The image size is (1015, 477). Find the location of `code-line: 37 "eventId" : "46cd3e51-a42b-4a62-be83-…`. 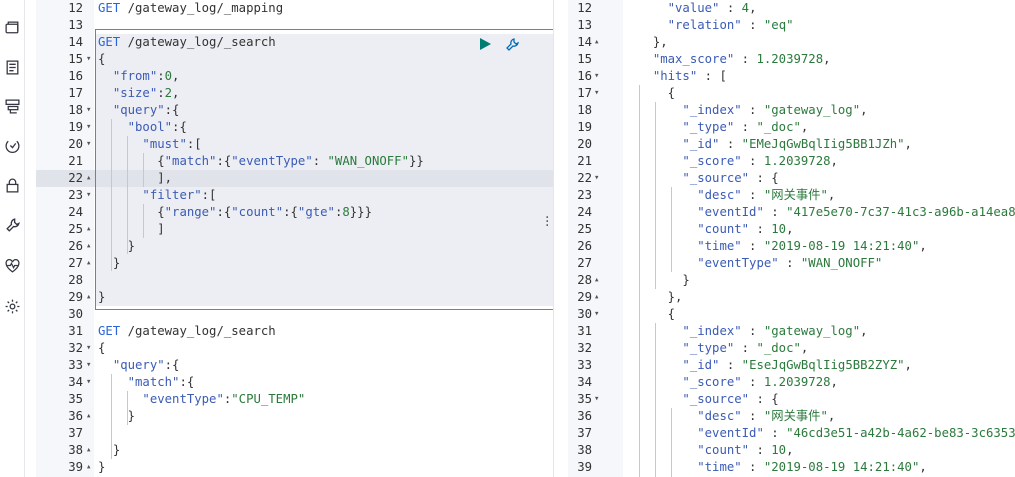

code-line: 37 "eventId" : "46cd3e51-a42b-4a62-be83-… is located at coordinates (791, 433).